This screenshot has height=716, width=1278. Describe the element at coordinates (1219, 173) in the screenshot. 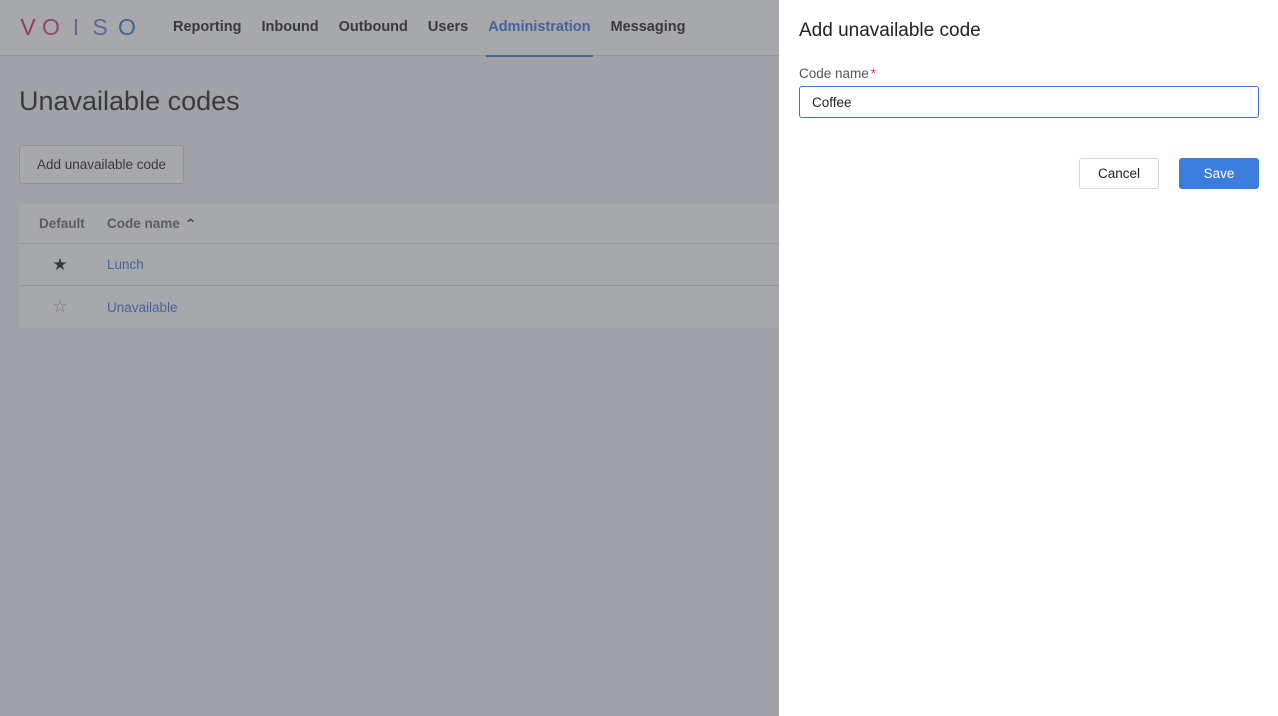

I see `save-button: Save` at that location.